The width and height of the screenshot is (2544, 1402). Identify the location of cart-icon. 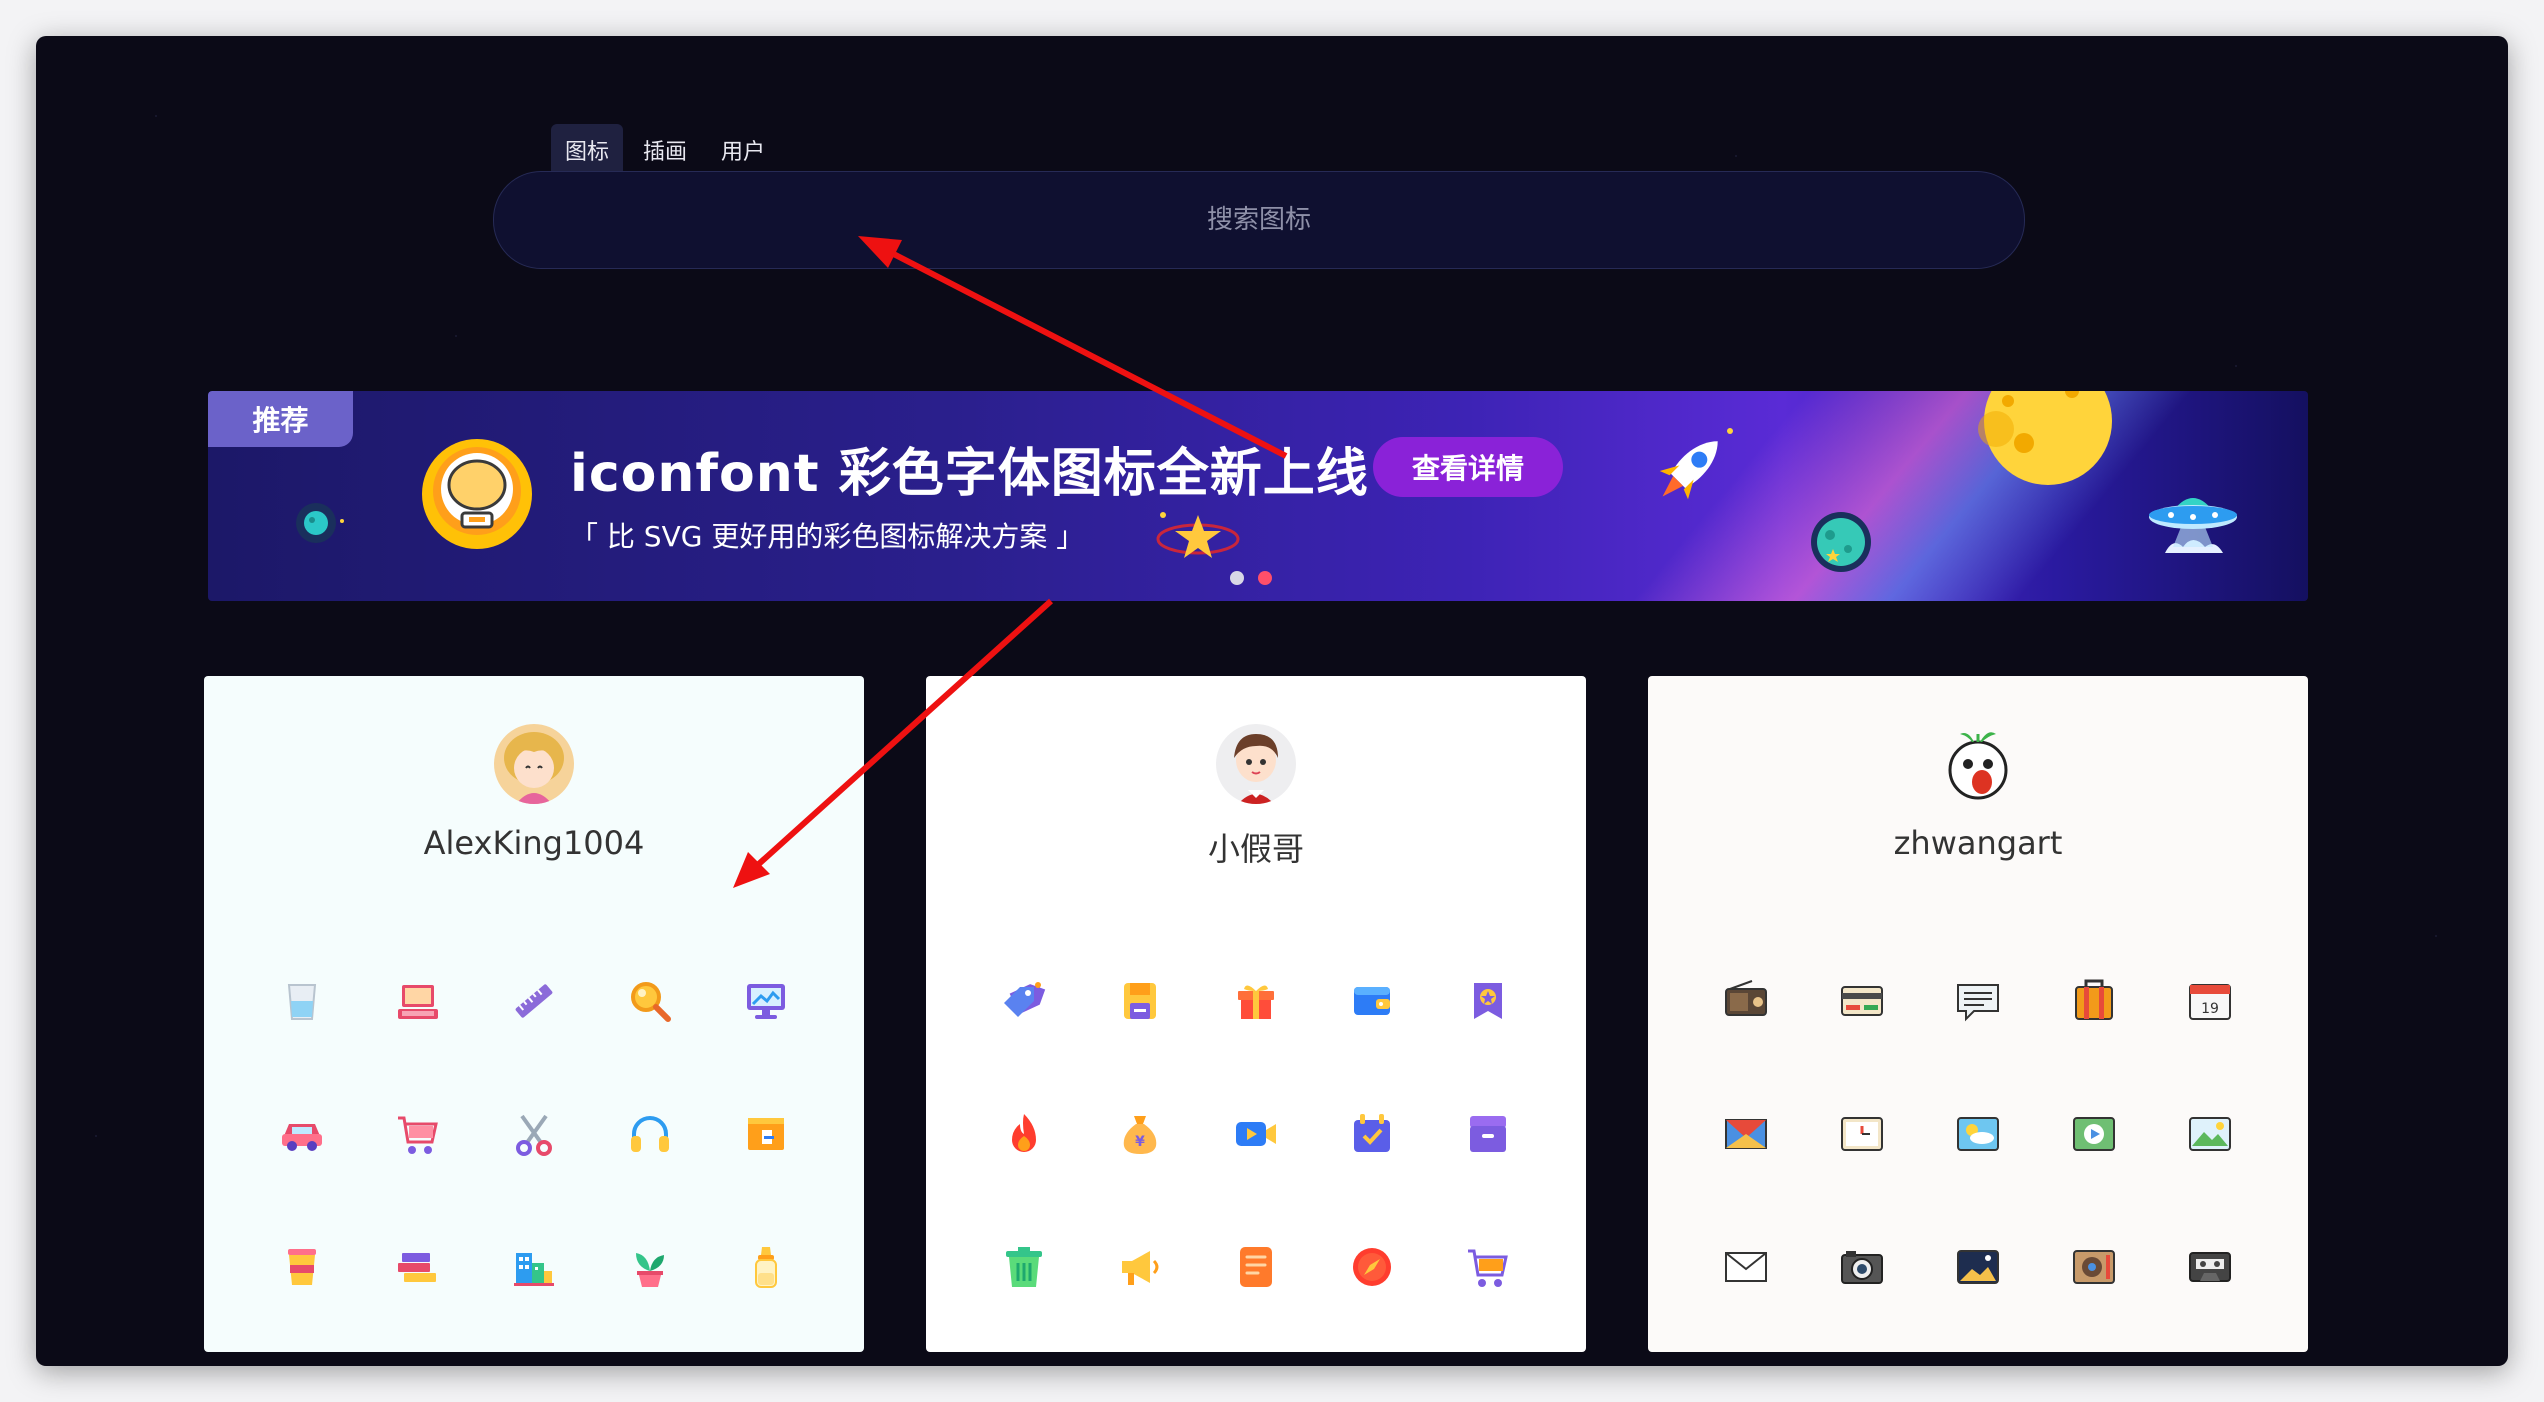
(1488, 1266).